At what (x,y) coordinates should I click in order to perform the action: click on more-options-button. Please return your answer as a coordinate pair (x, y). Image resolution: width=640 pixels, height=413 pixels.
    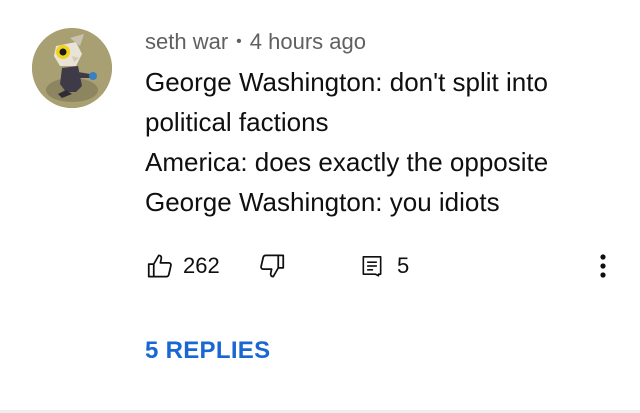
    Looking at the image, I should click on (603, 266).